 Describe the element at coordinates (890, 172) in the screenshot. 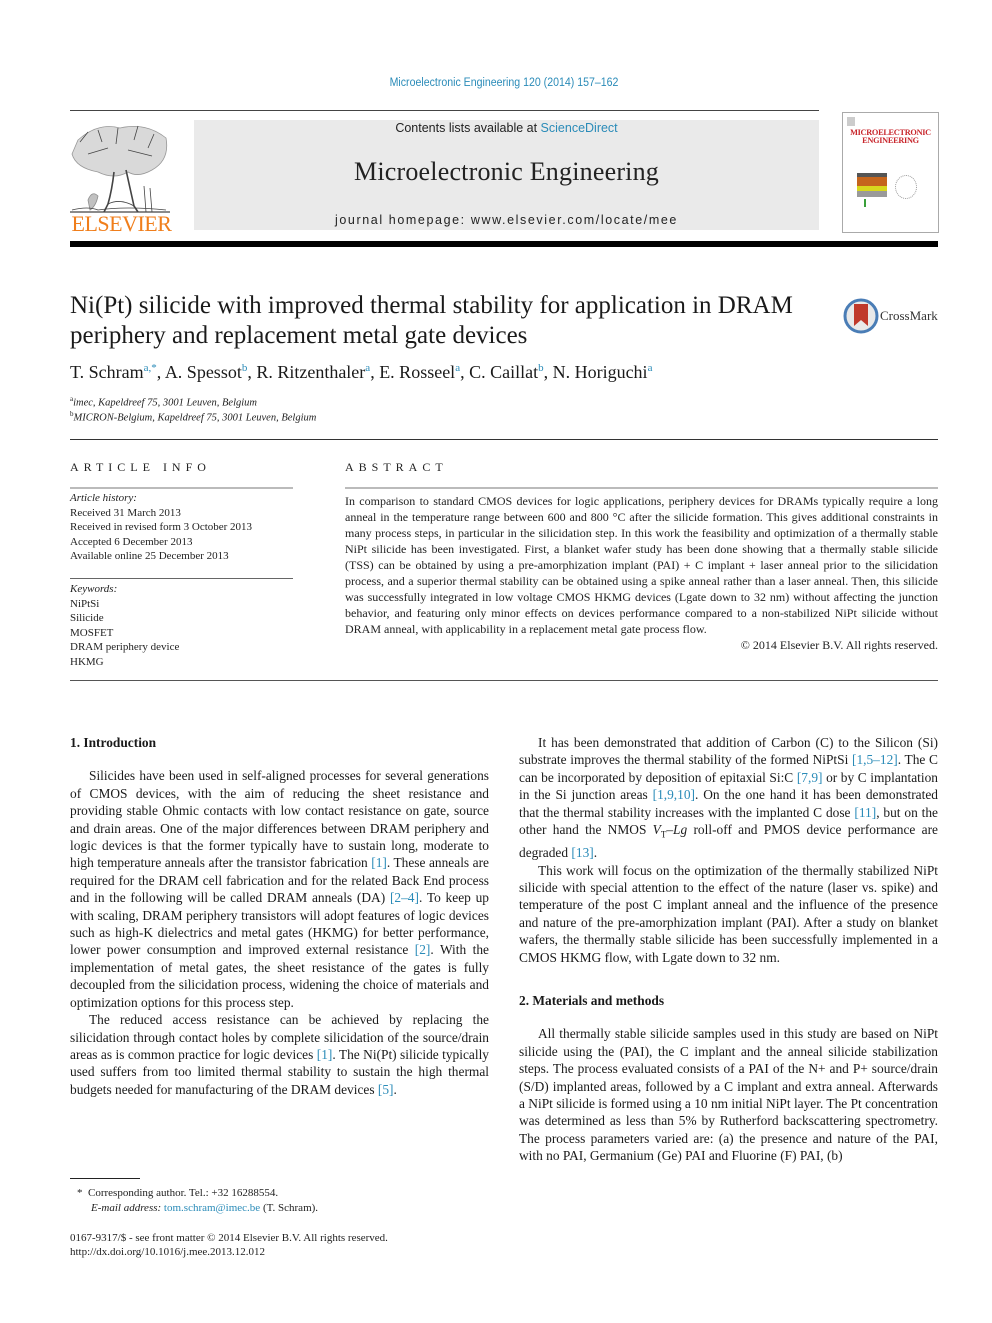

I see `journal-cover-thumbnail: MICROELECTRONIC ENGINEERING` at that location.